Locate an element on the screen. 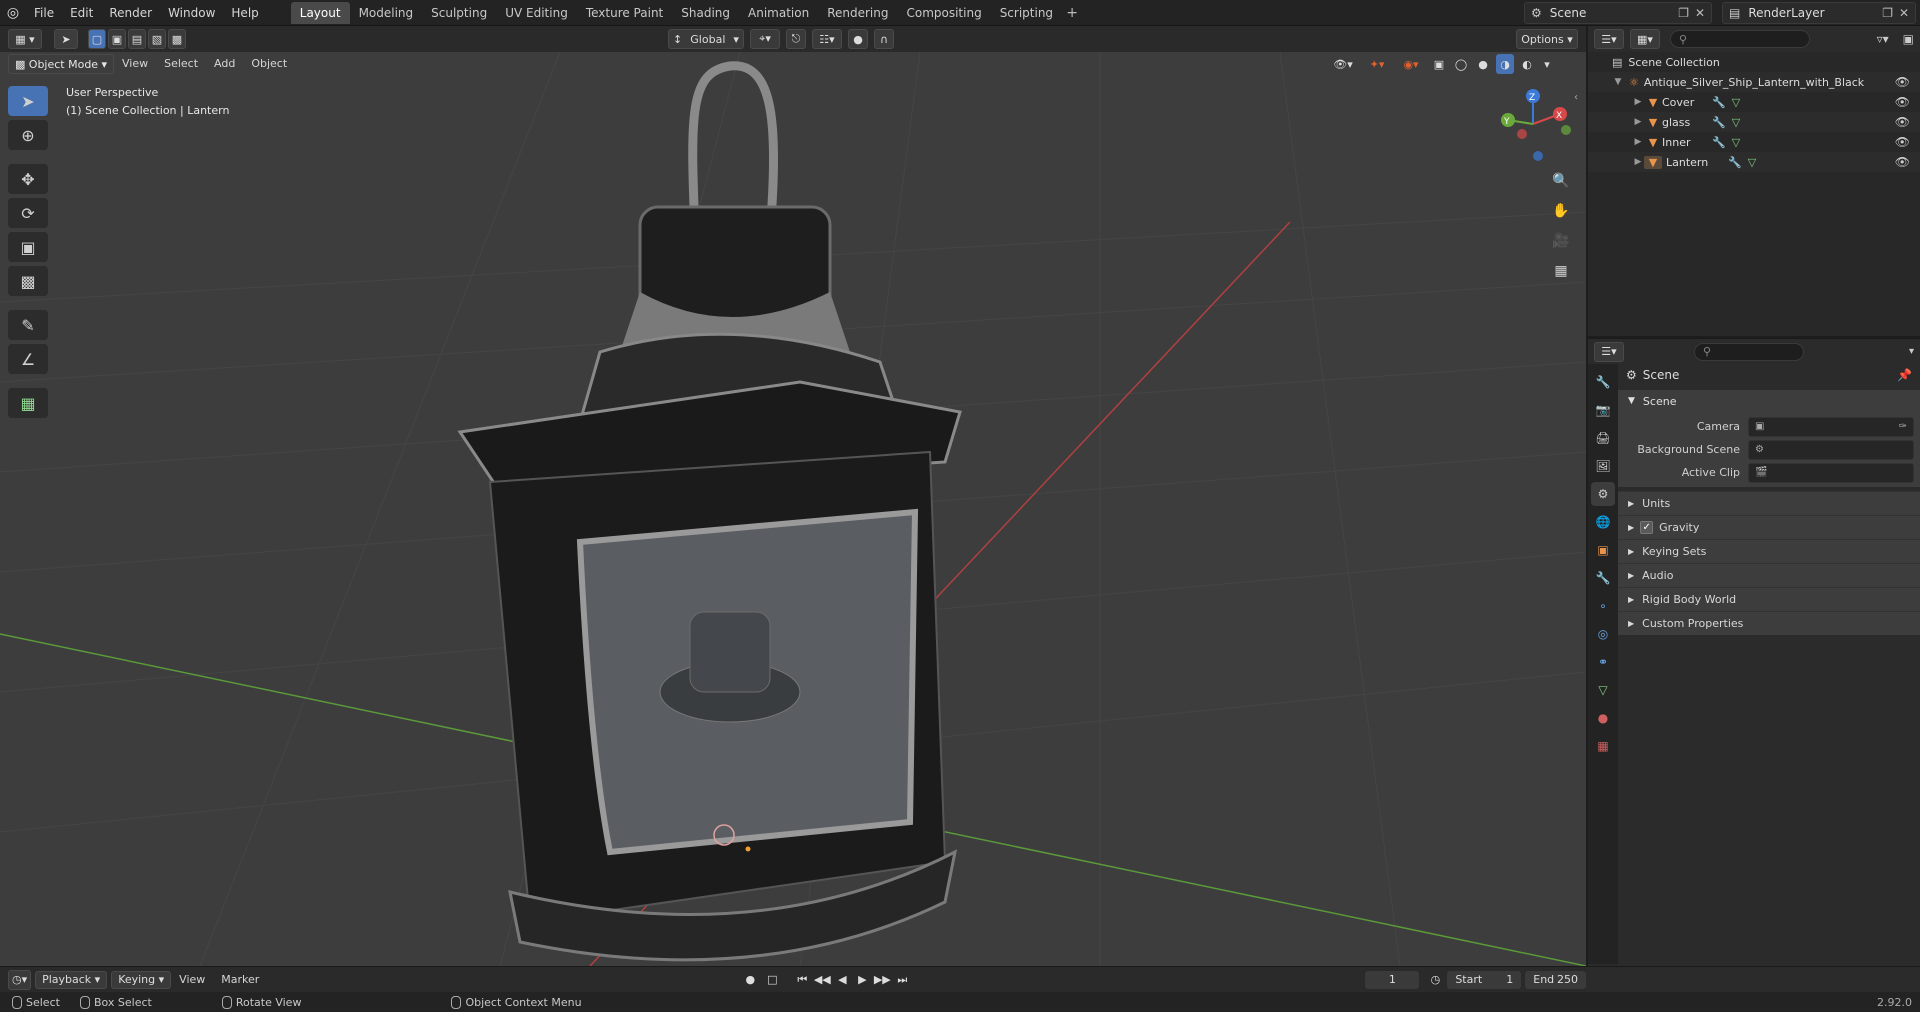 This screenshot has height=1012, width=1920. menu-help: Help is located at coordinates (244, 13).